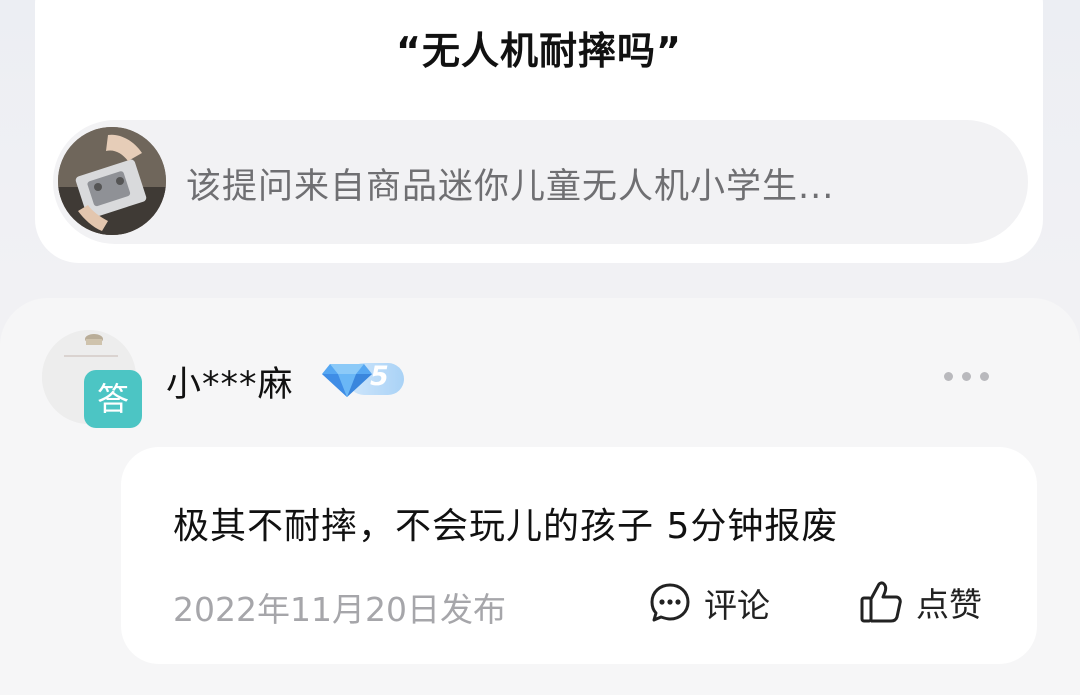 The width and height of the screenshot is (1080, 695). I want to click on like-button: 点赞, so click(920, 602).